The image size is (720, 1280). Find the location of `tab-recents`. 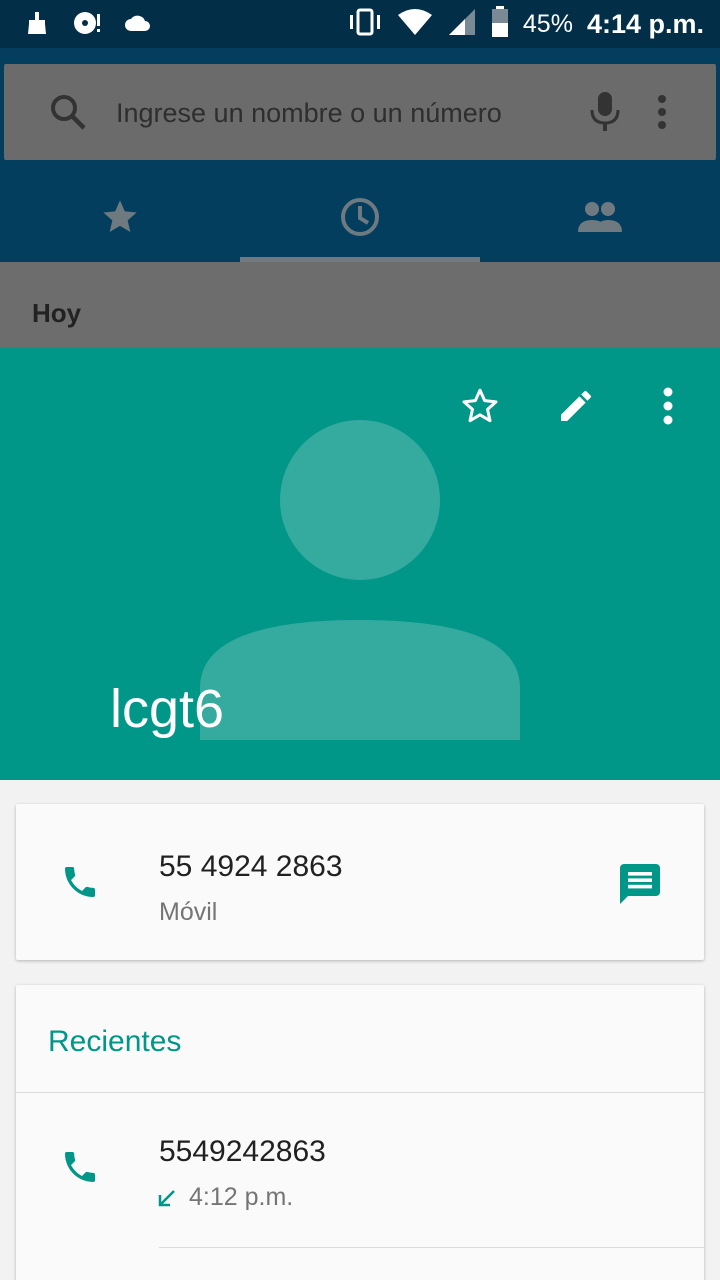

tab-recents is located at coordinates (360, 219).